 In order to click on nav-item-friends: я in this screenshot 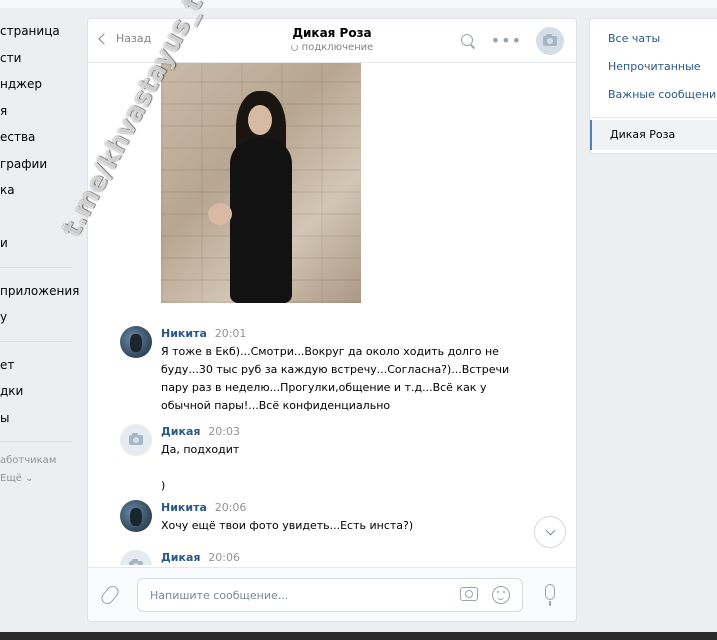, I will do `click(40, 111)`.